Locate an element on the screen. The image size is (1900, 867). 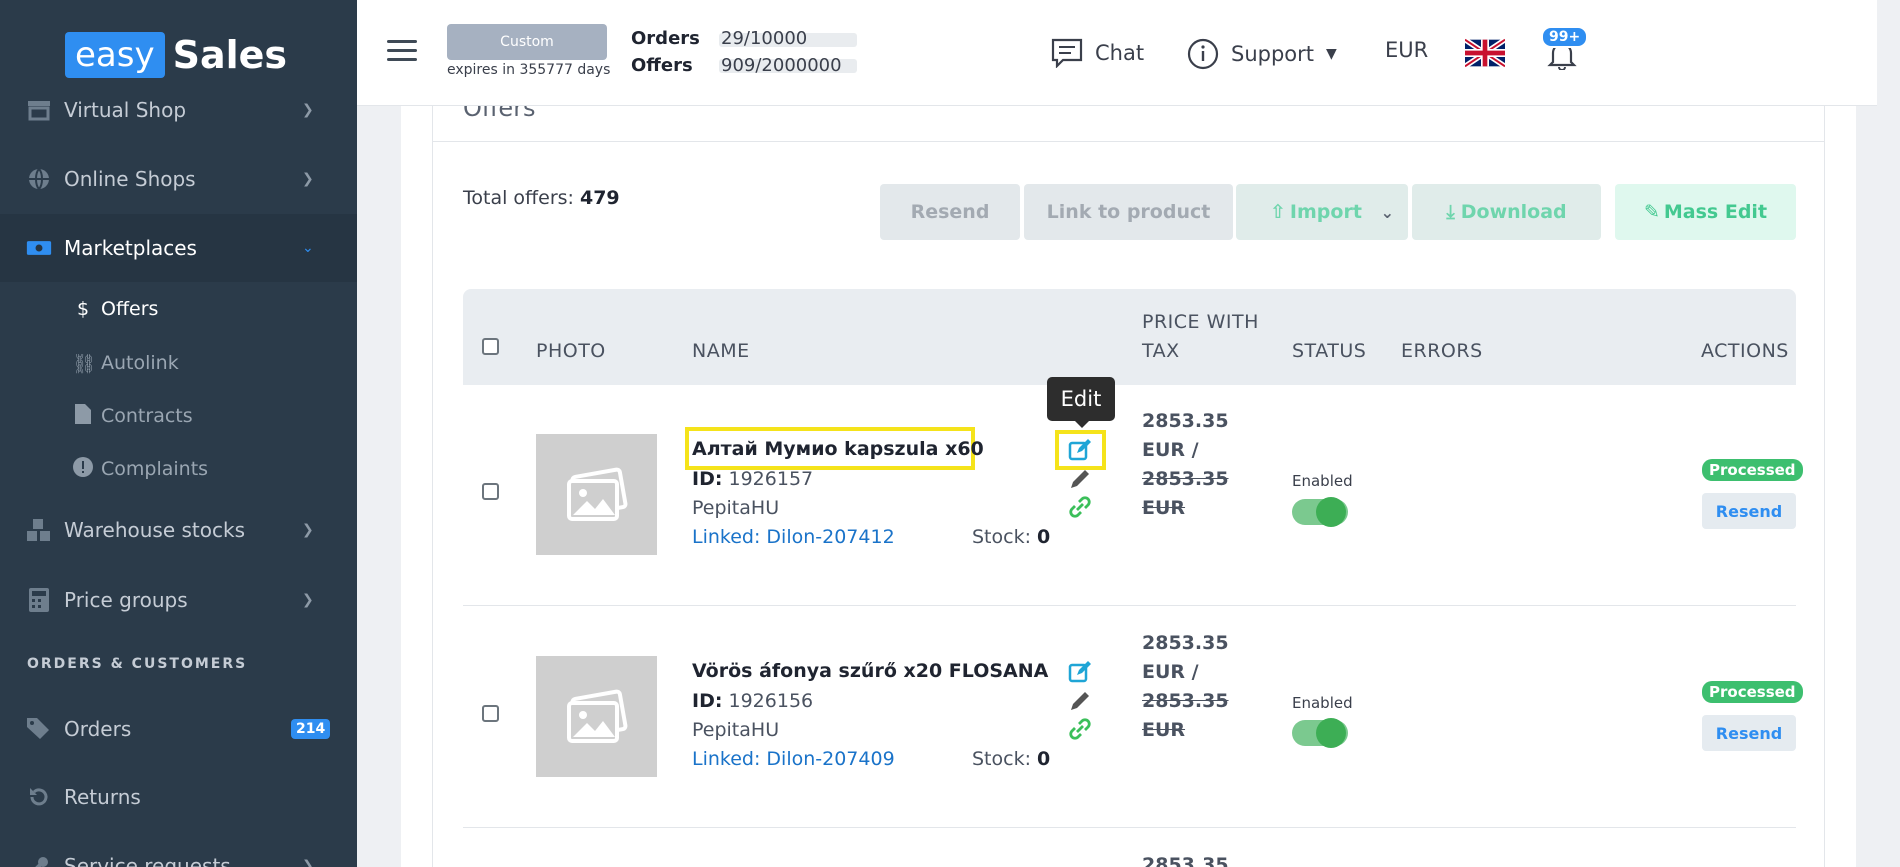
tags-icon is located at coordinates (39, 729).